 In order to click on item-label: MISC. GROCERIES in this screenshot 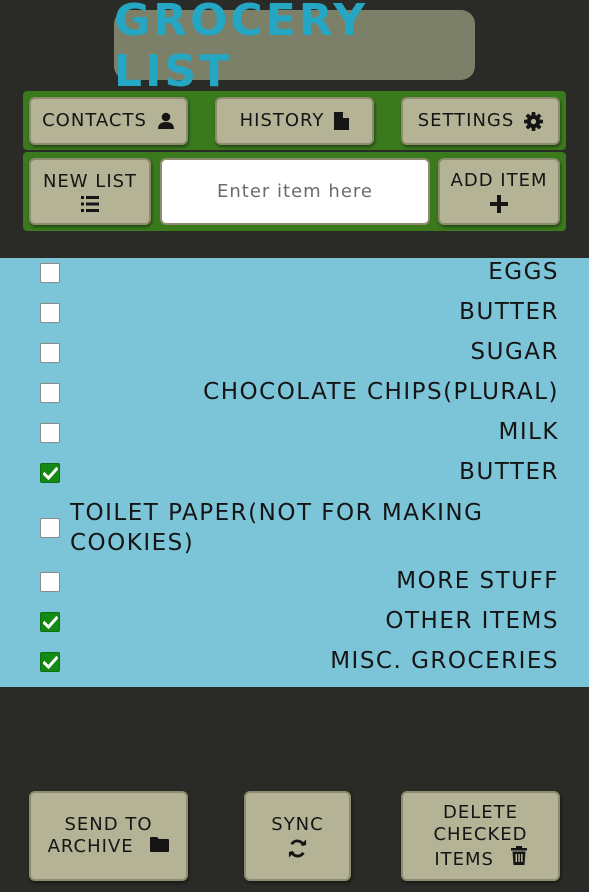, I will do `click(444, 661)`.